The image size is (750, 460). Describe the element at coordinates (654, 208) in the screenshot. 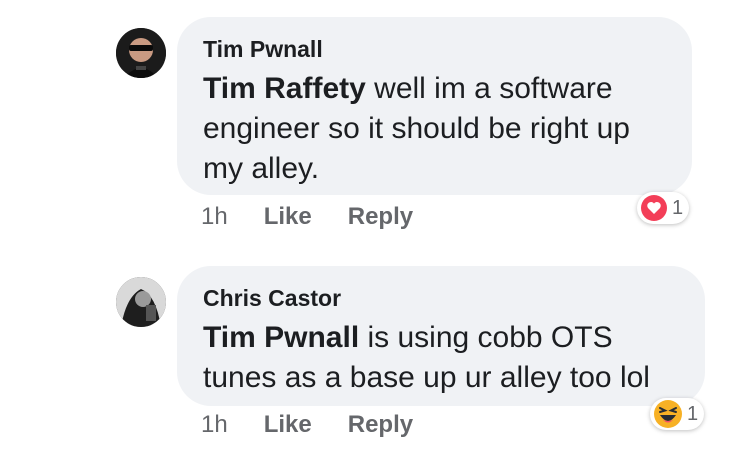

I see `heart-icon` at that location.